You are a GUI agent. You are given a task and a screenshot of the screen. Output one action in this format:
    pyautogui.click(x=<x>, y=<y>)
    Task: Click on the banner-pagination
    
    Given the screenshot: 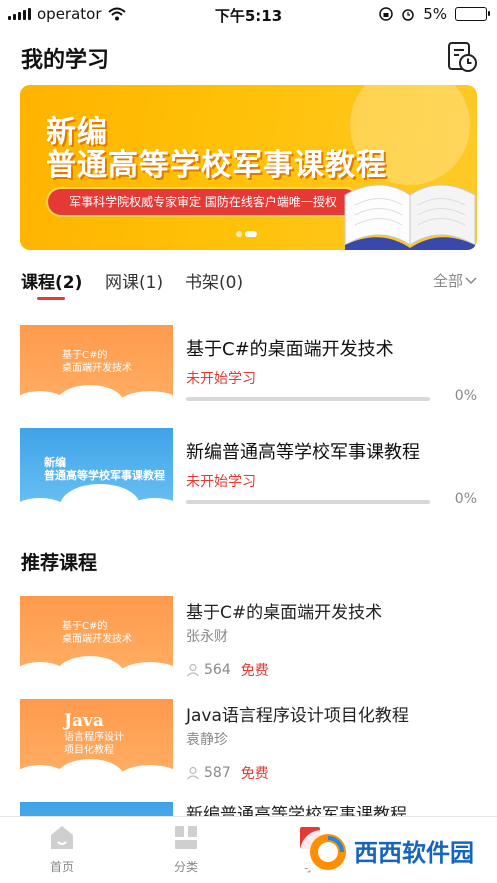 What is the action you would take?
    pyautogui.click(x=246, y=234)
    